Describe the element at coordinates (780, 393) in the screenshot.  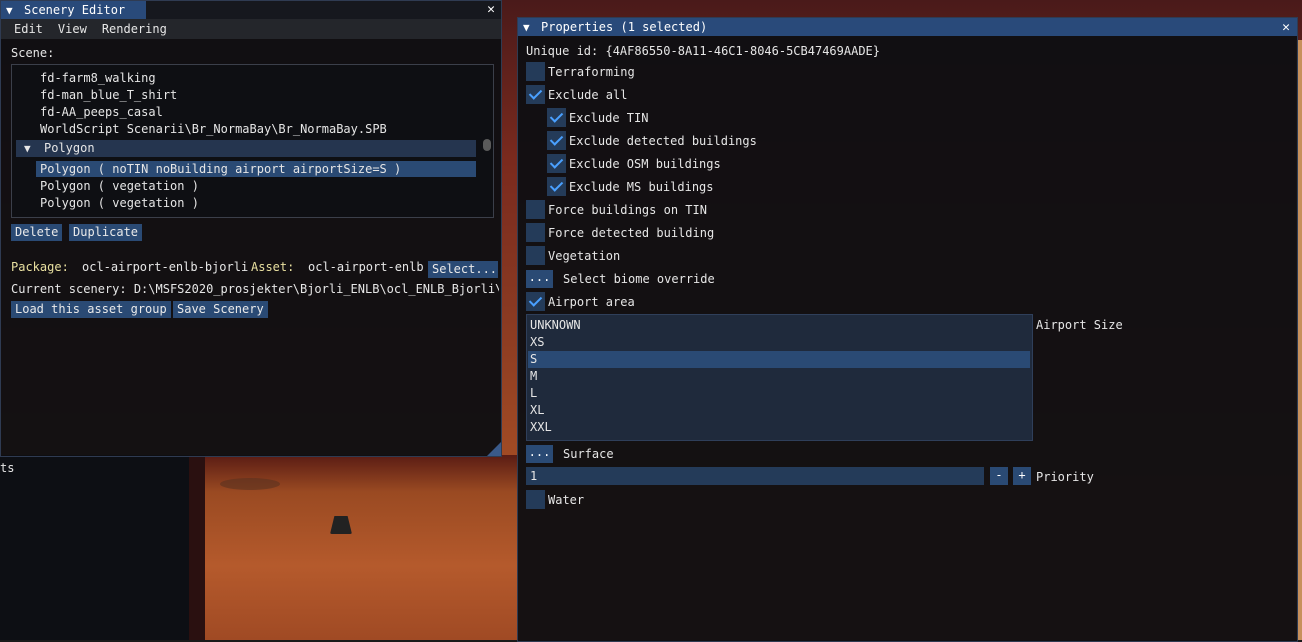
I see `airport-size-option: L` at that location.